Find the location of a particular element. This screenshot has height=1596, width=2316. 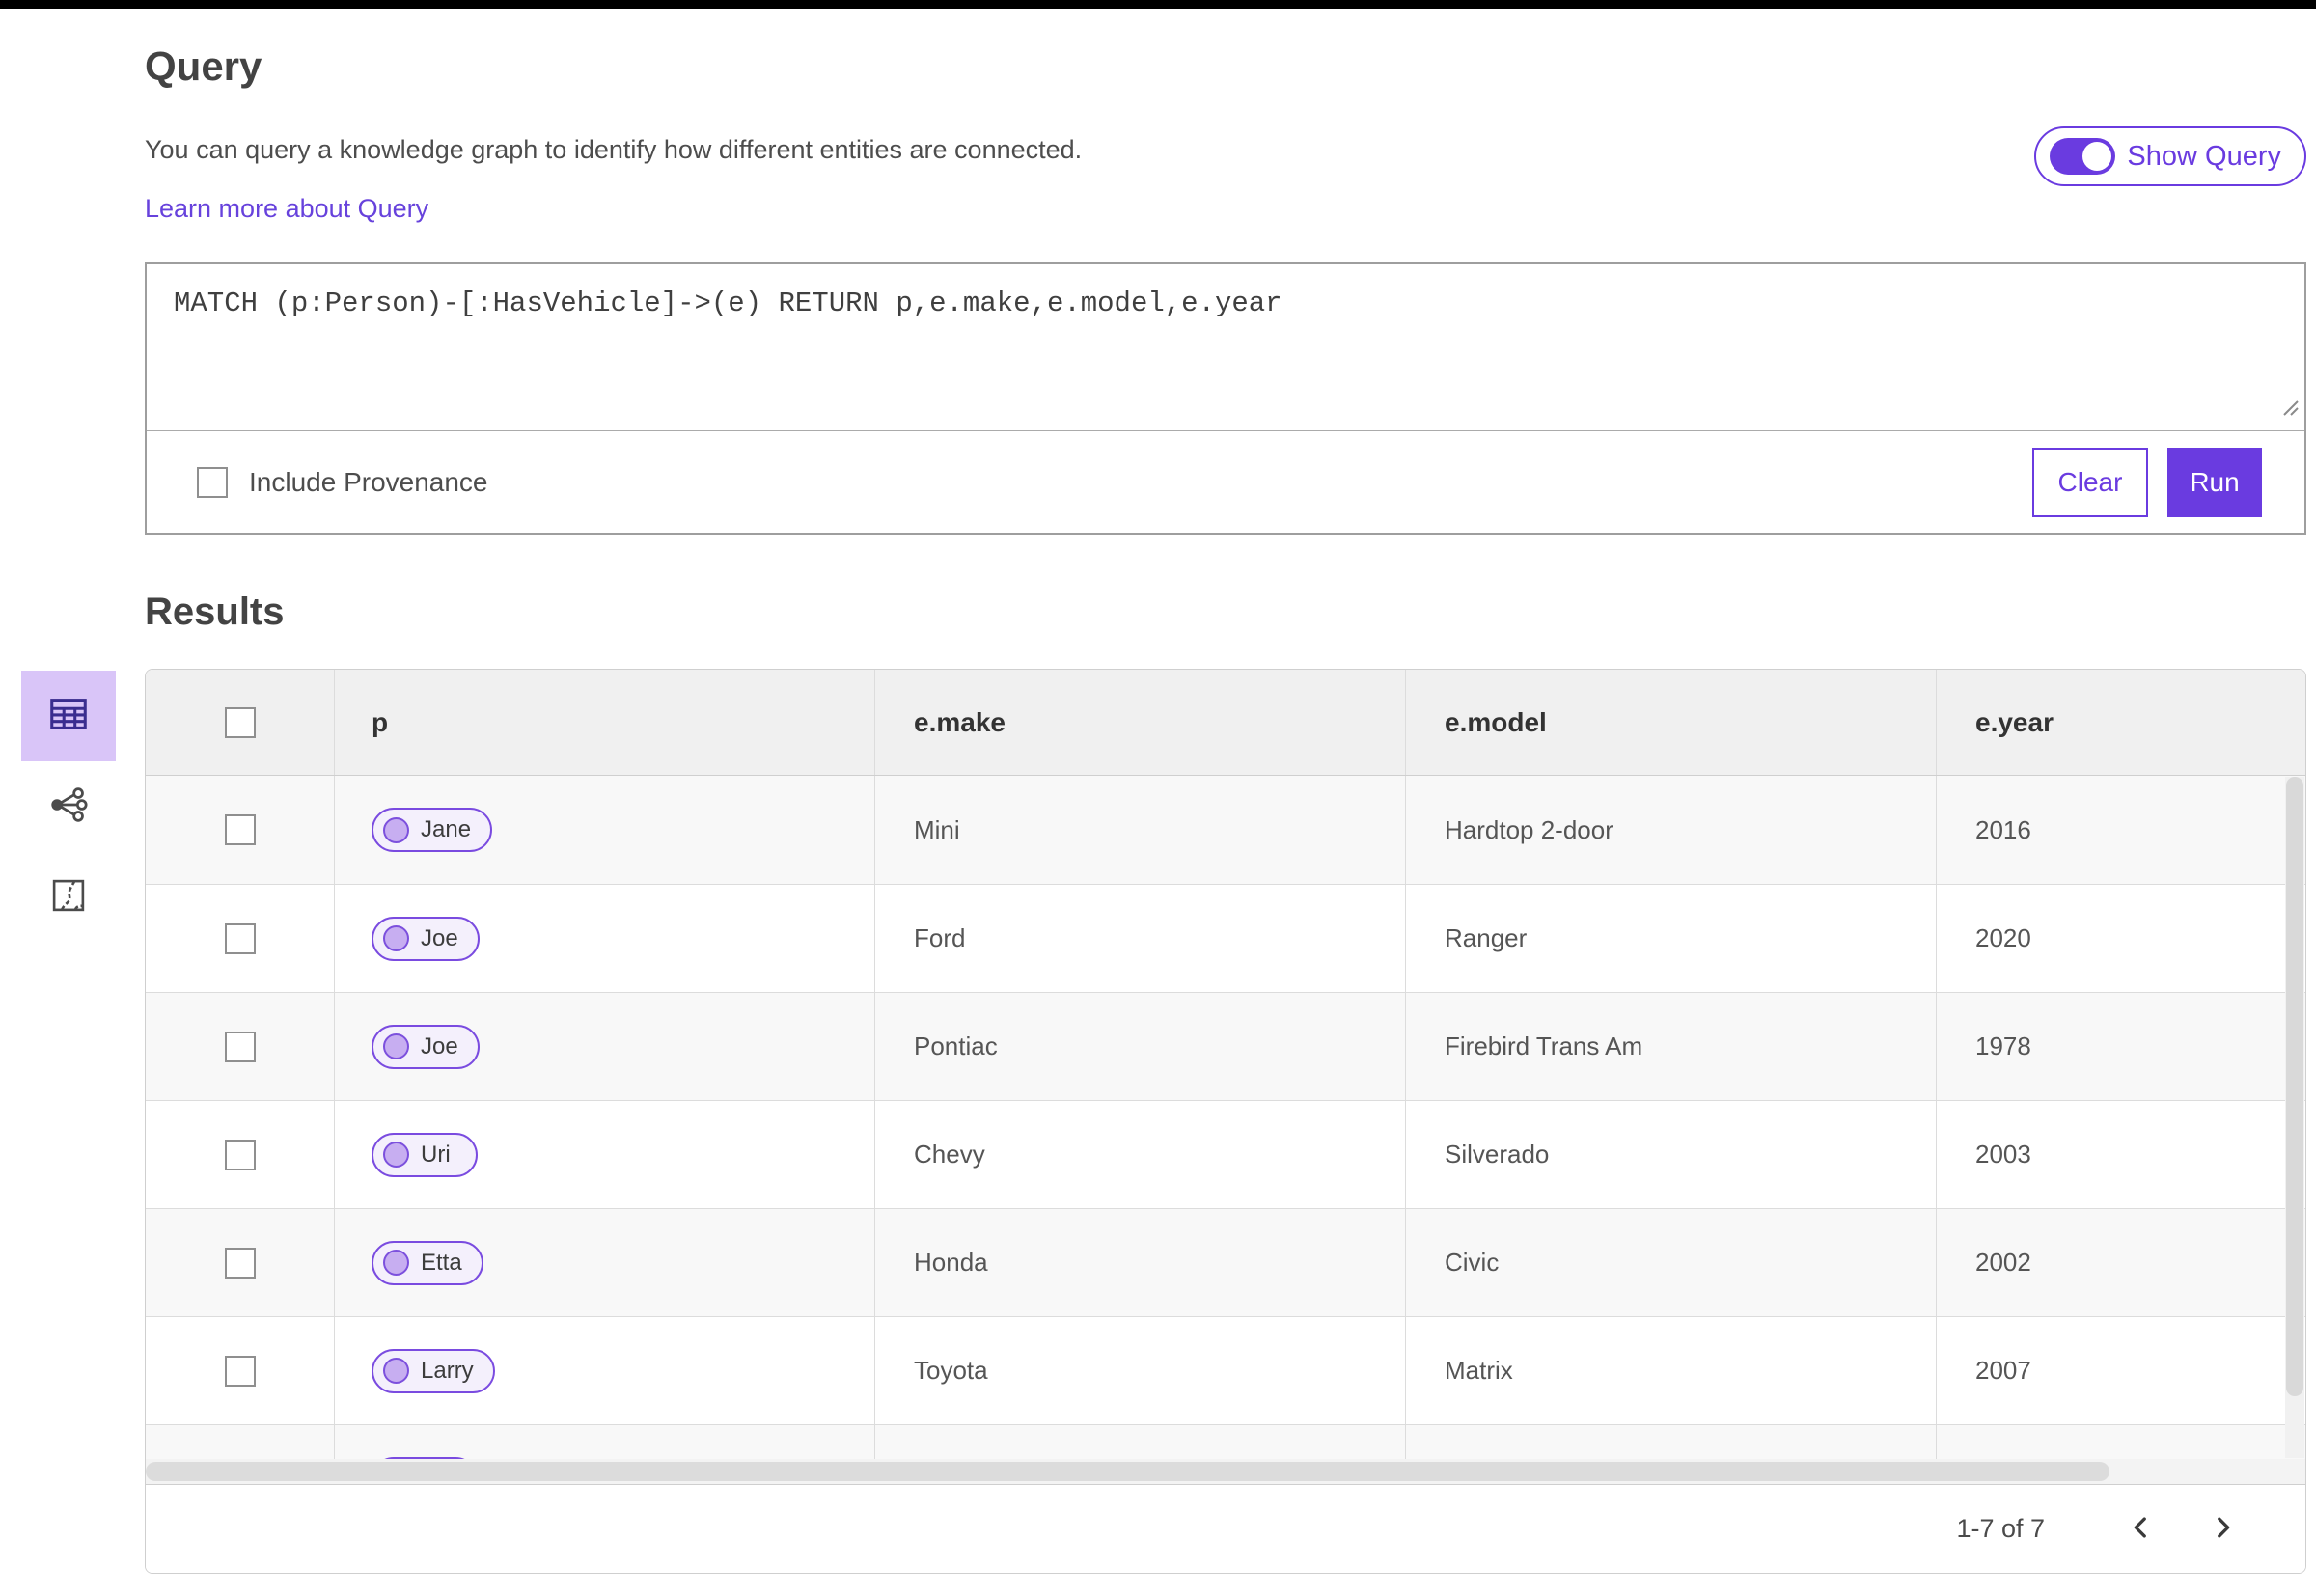

table-row: Joe Ford Ranger 2020 is located at coordinates (1225, 938).